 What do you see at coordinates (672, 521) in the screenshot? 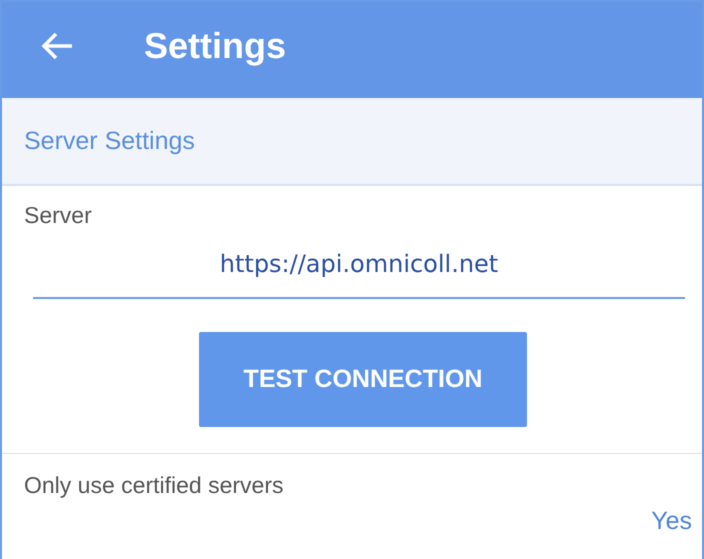
I see `setting-value: Yes` at bounding box center [672, 521].